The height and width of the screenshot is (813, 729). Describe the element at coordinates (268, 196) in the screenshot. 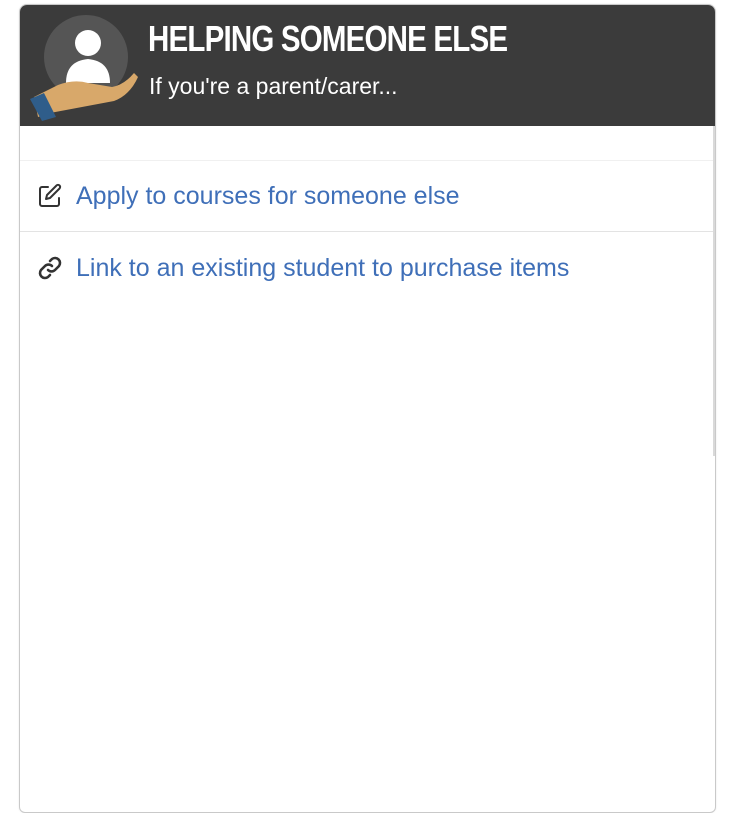

I see `apply-for-someone-else-label: Apply to courses for someone else` at that location.